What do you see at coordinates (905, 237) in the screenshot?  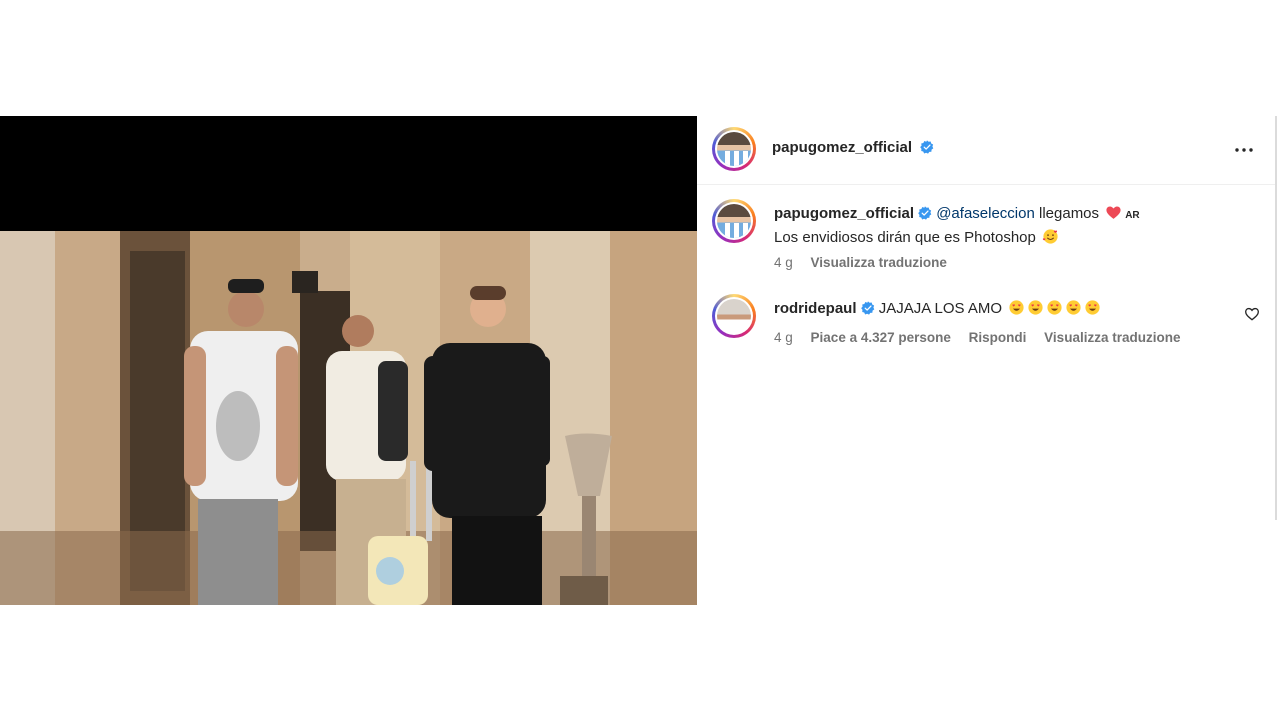 I see `caption-line2: Los envidiosos dirán que es Photoshop` at bounding box center [905, 237].